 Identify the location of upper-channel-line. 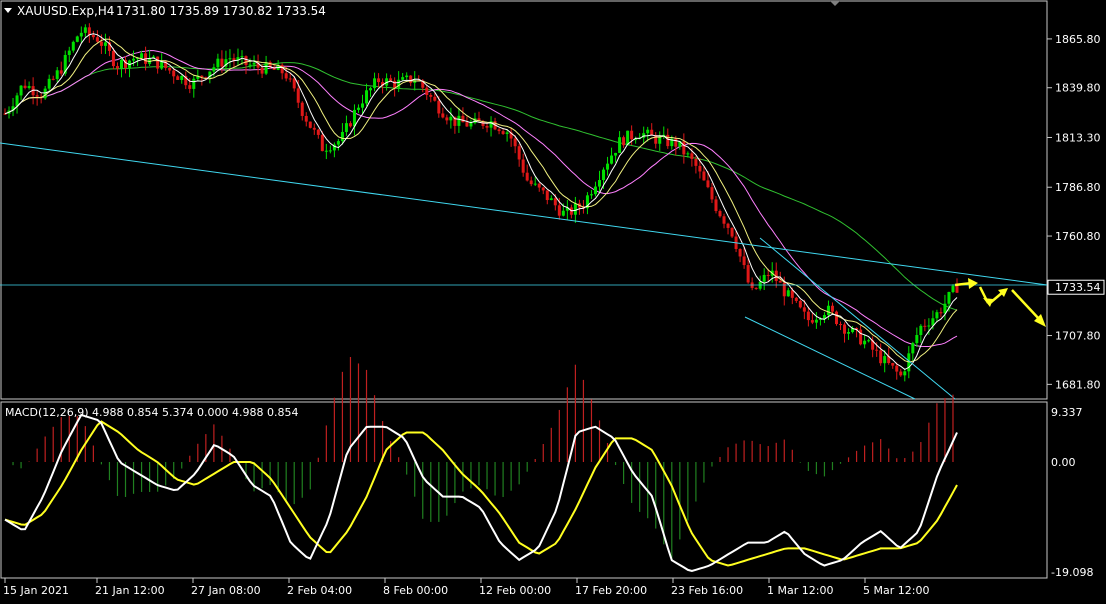
(857, 318).